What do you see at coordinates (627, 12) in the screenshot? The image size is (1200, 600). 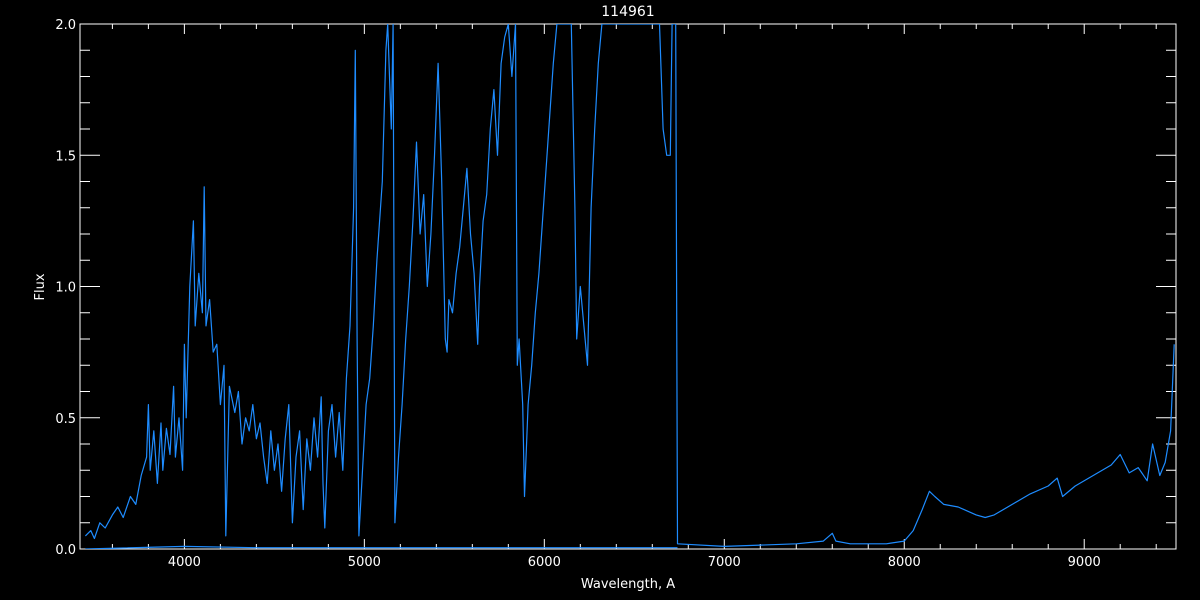 I see `chart-title: 114961` at bounding box center [627, 12].